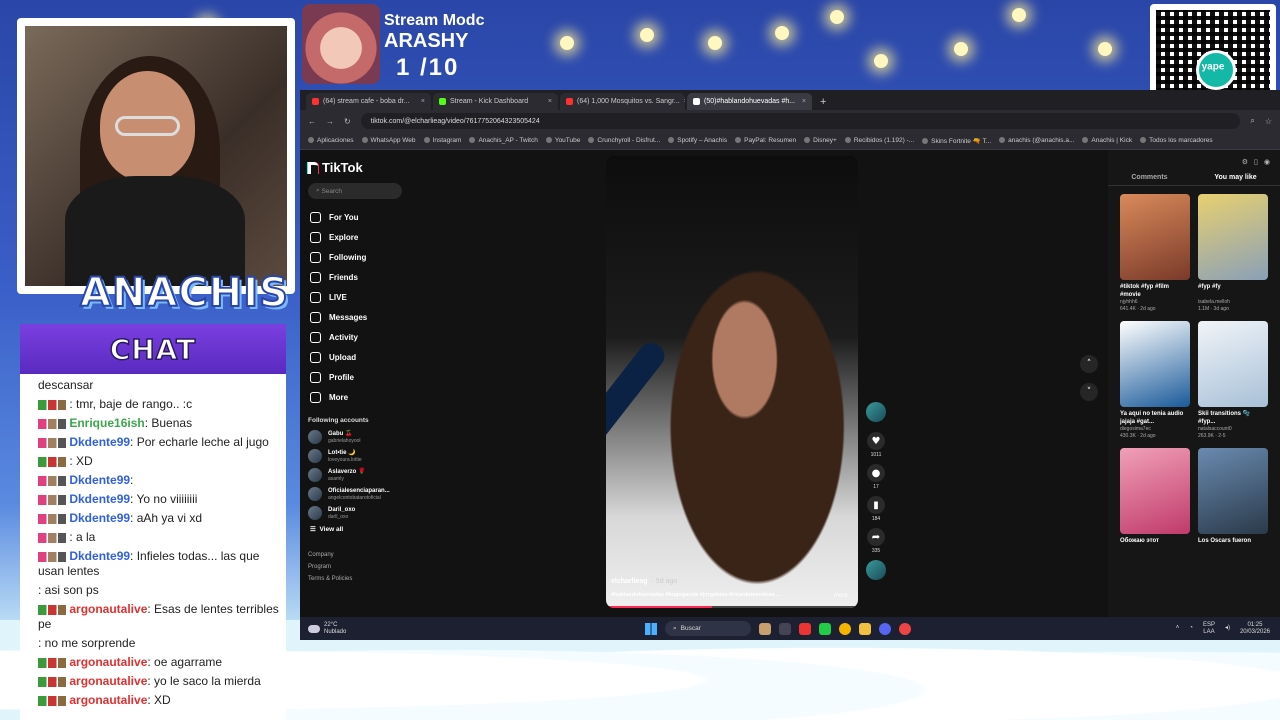 The height and width of the screenshot is (720, 1280). I want to click on nav-item-more: More, so click(355, 397).